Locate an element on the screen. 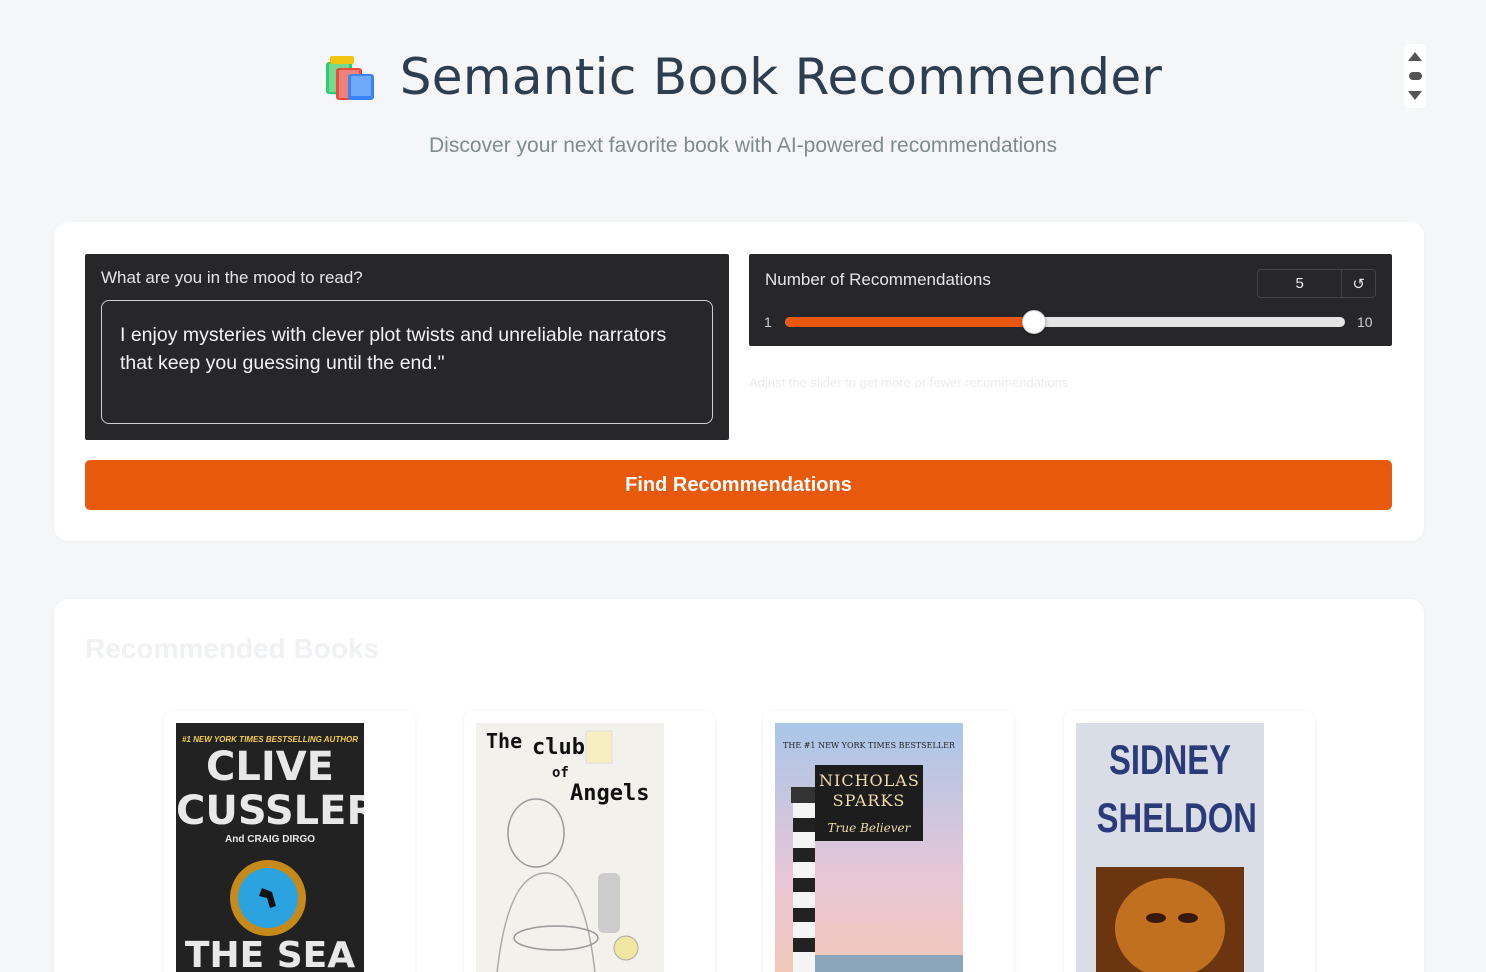 The height and width of the screenshot is (972, 1486). recommendations-slider-panel: Number of Recommendations 5 ↺ 1 10 is located at coordinates (1070, 300).